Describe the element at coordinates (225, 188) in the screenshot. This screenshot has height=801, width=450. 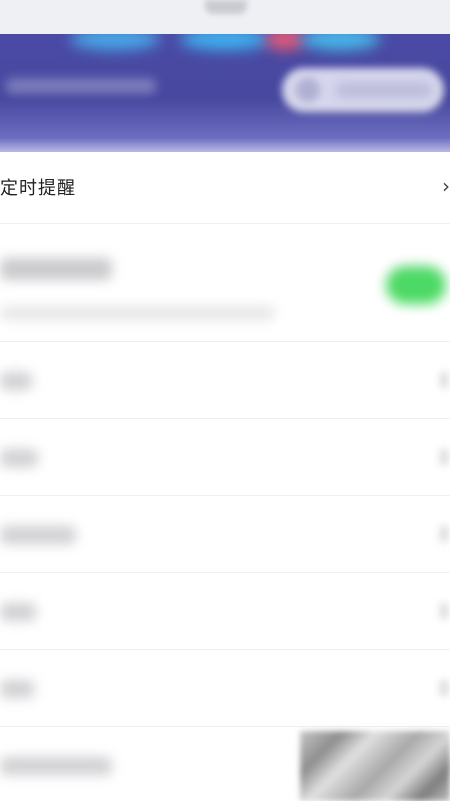
I see `scheduled-reminder-row: 定时提醒 ›` at that location.